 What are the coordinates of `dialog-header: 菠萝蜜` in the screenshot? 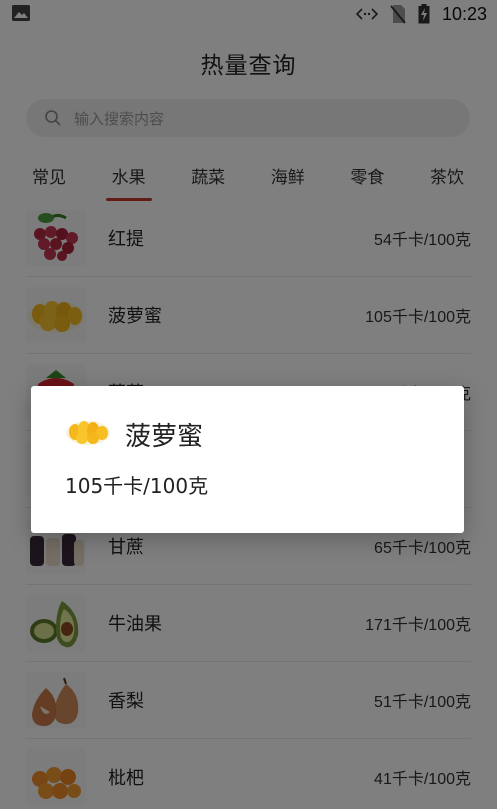 It's located at (134, 434).